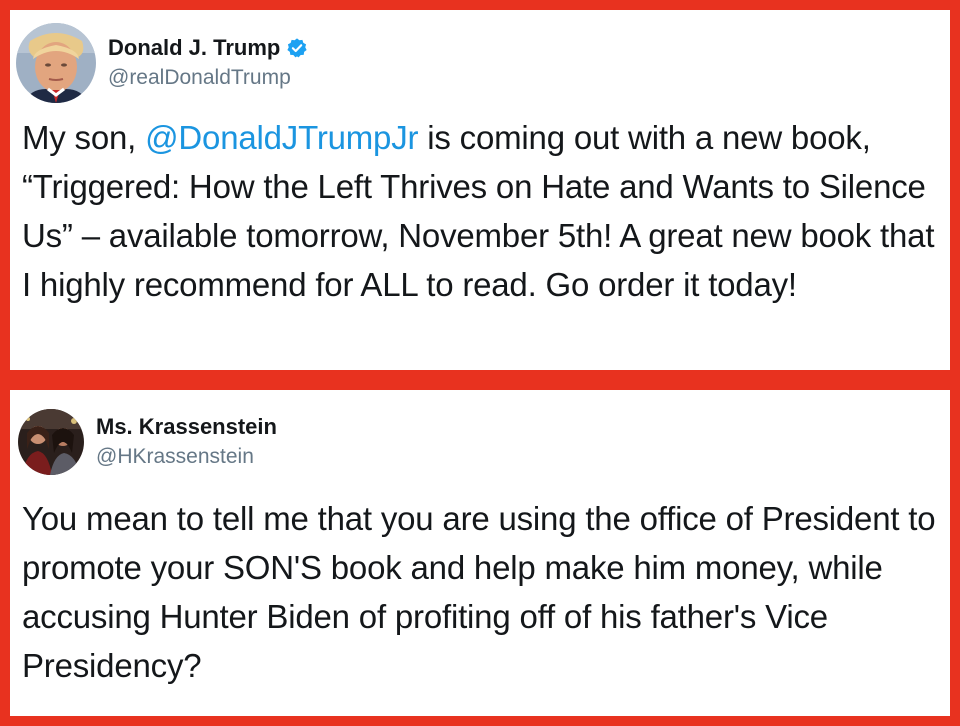  Describe the element at coordinates (194, 48) in the screenshot. I see `display-name: Donald J. Trump` at that location.